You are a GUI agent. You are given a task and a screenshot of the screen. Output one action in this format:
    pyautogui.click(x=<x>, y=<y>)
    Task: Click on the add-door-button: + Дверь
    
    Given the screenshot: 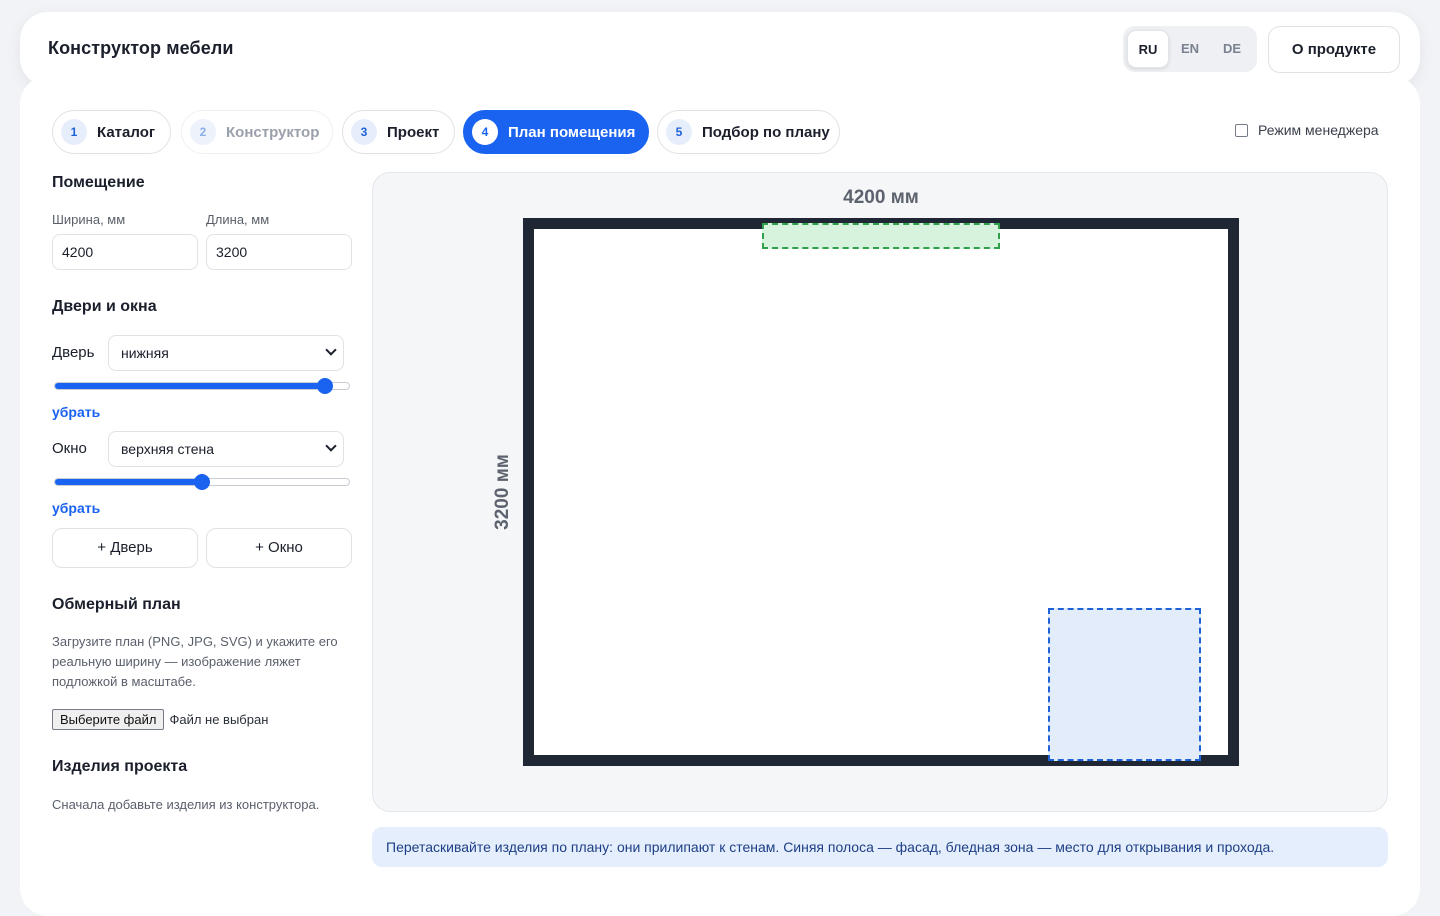 What is the action you would take?
    pyautogui.click(x=125, y=548)
    